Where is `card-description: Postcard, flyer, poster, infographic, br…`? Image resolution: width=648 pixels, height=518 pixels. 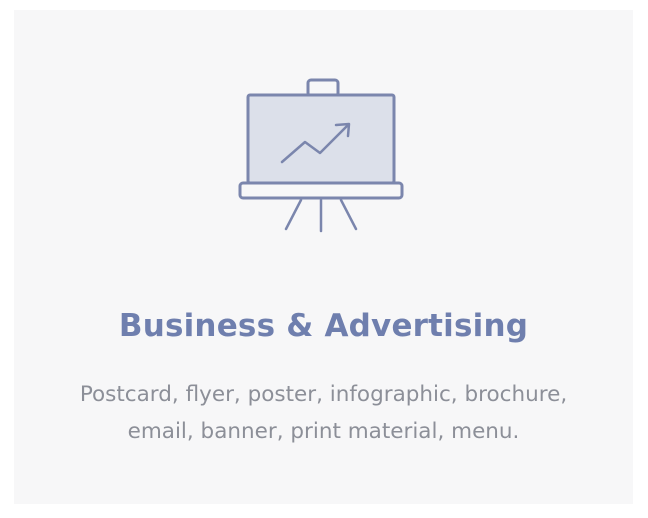
card-description: Postcard, flyer, poster, infographic, br… is located at coordinates (323, 413).